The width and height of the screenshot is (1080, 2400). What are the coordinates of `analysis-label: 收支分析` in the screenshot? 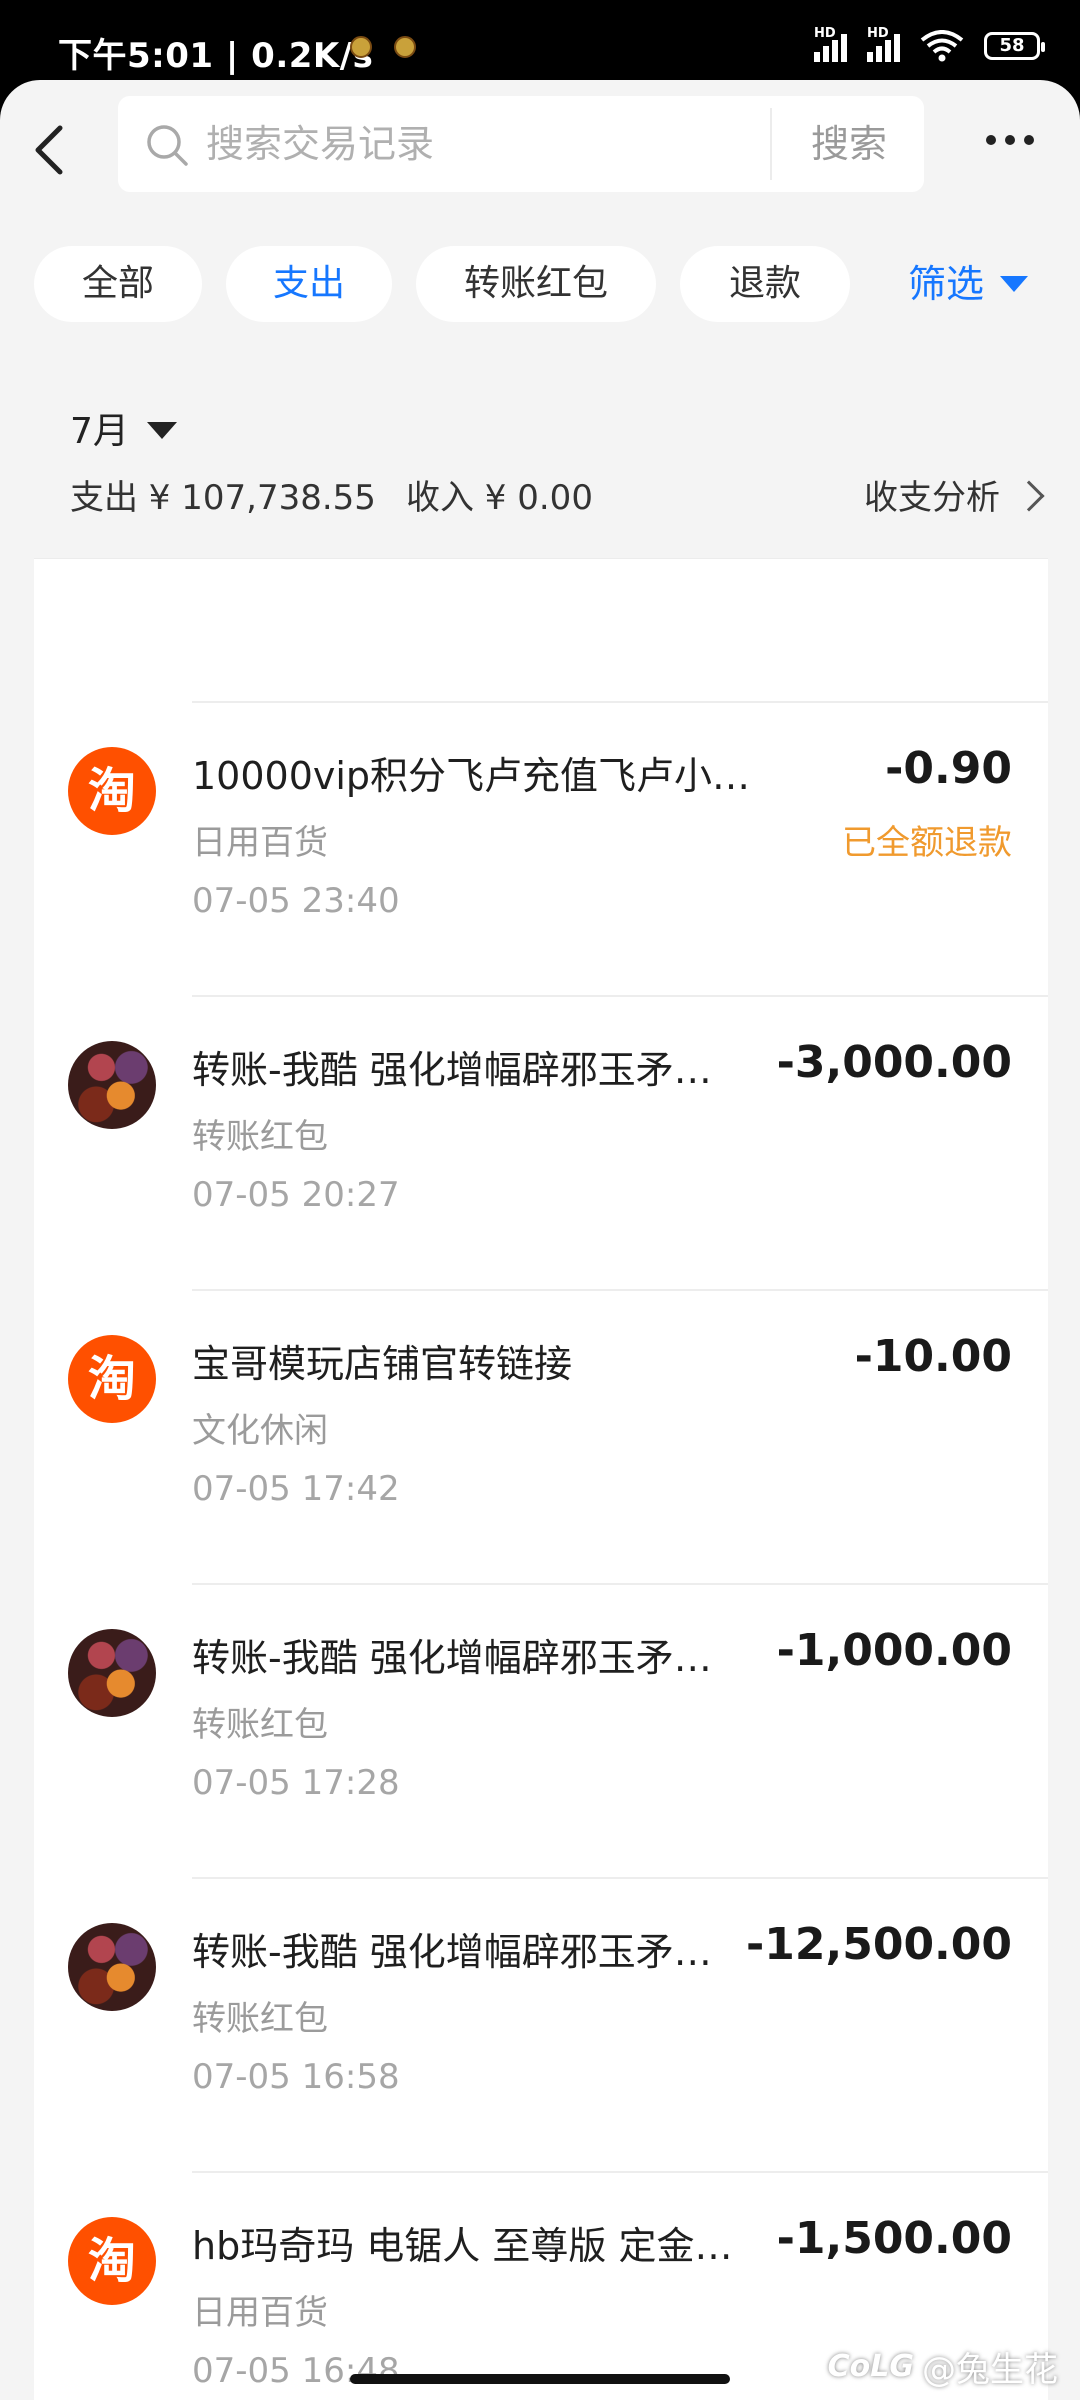 It's located at (932, 498).